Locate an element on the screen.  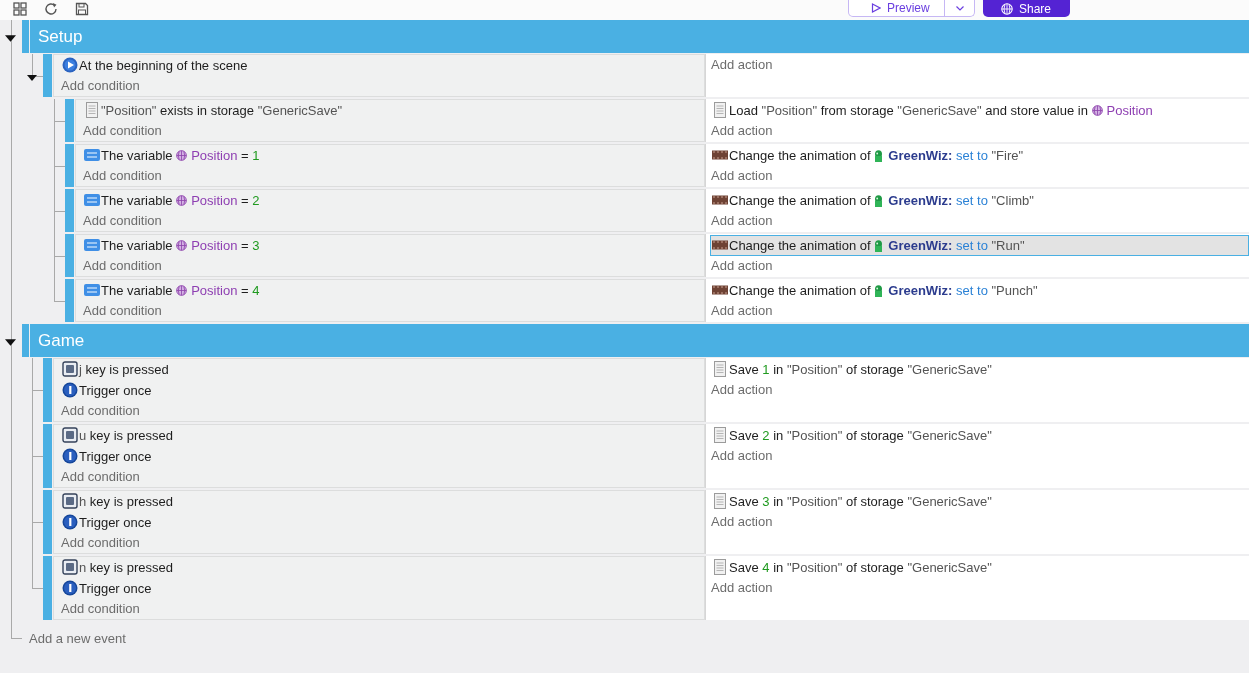
caret-icon is located at coordinates (959, 8).